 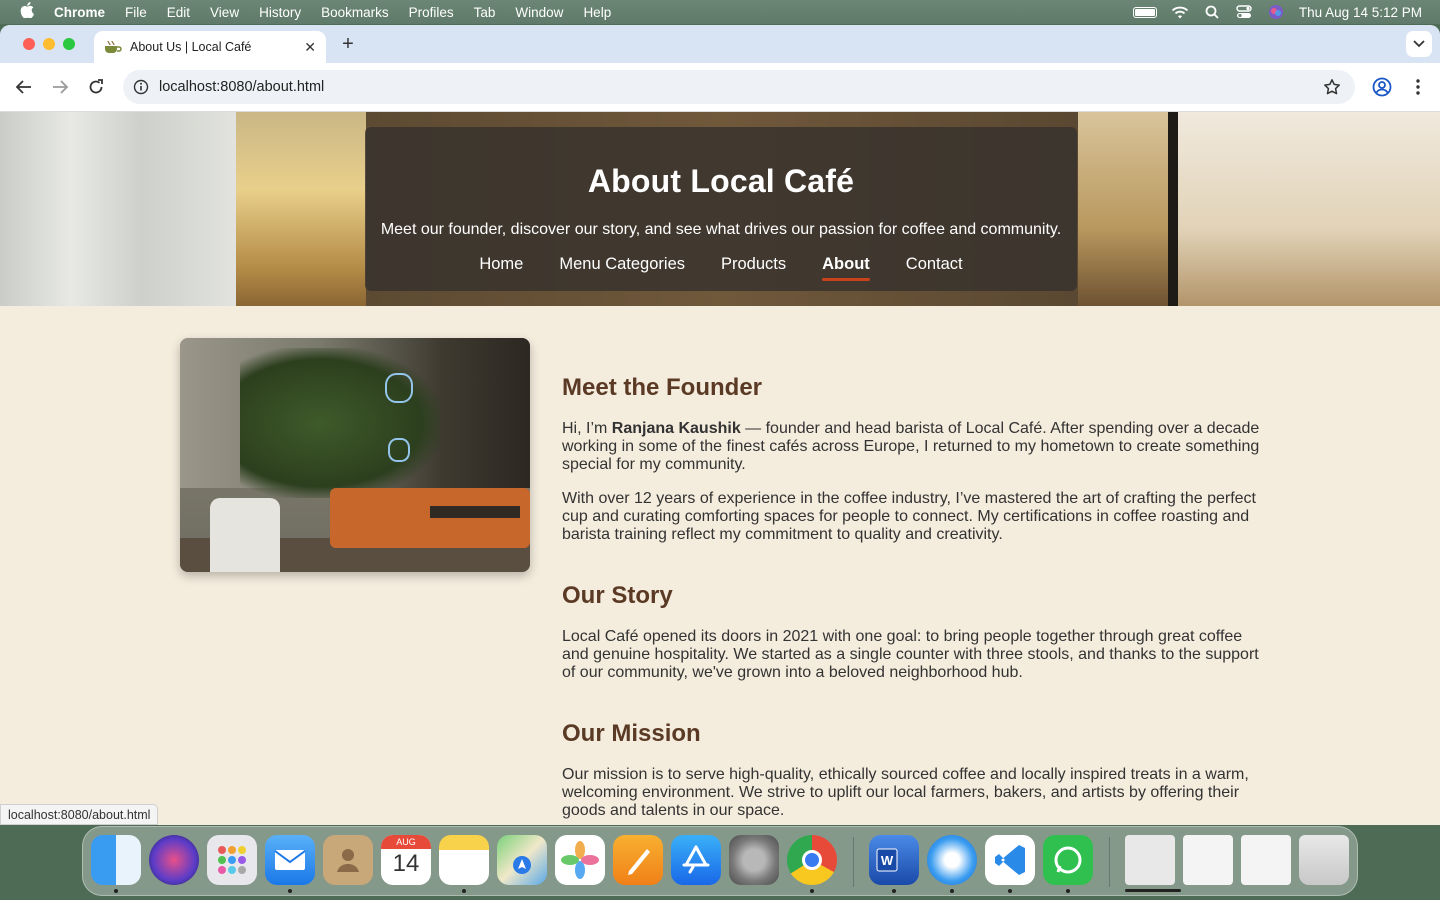 I want to click on story-heading: Our Story, so click(x=617, y=595).